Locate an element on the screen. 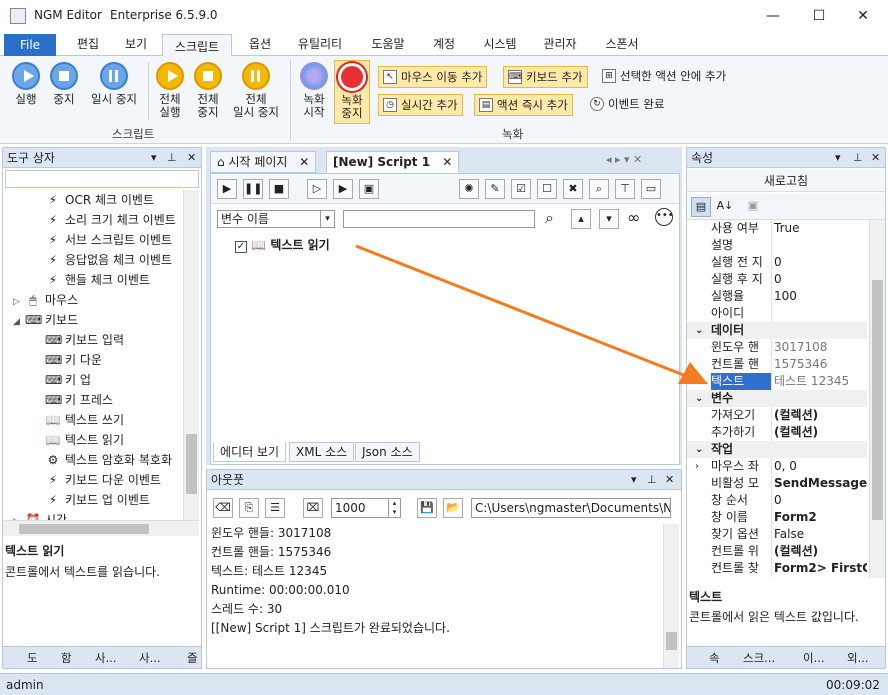  property-value: Form2> FirstCl is located at coordinates (819, 568).